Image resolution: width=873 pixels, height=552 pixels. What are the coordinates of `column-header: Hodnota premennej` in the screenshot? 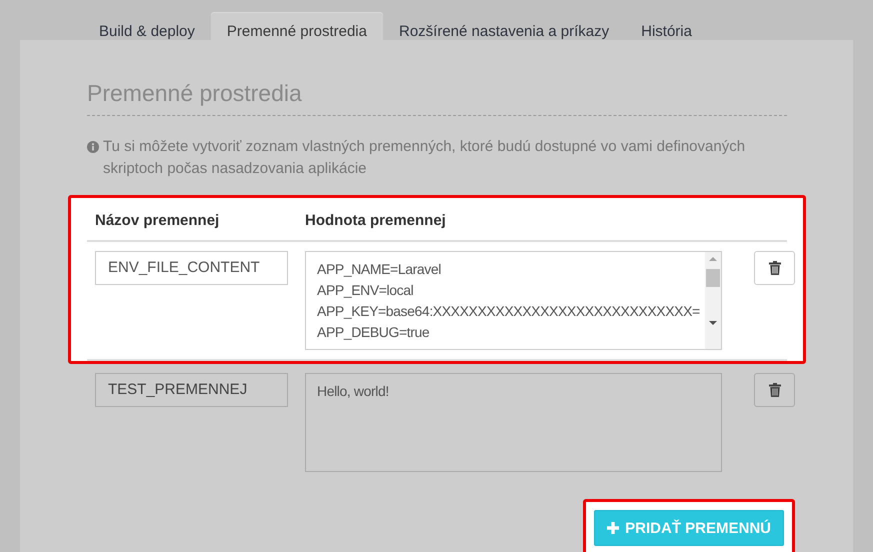 It's located at (376, 220).